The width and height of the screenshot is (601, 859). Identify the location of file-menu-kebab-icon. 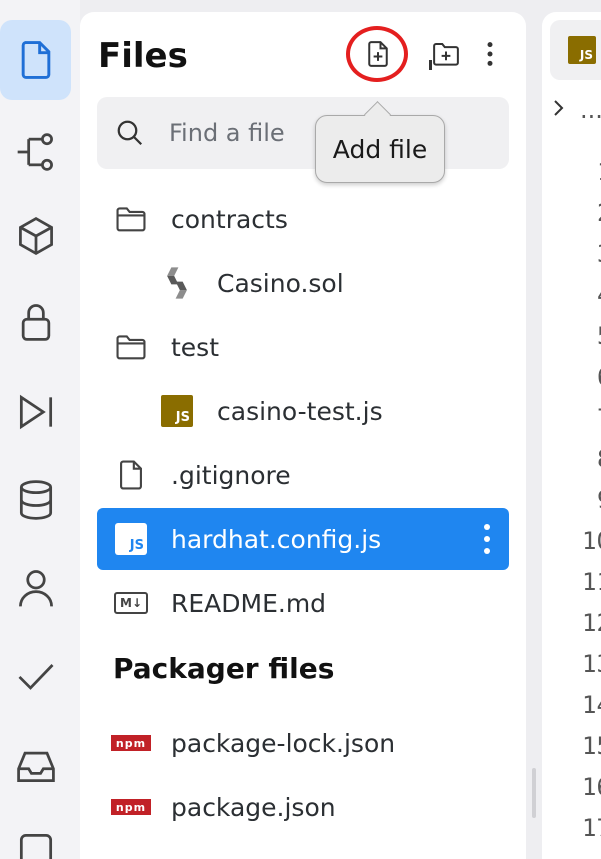
(487, 539).